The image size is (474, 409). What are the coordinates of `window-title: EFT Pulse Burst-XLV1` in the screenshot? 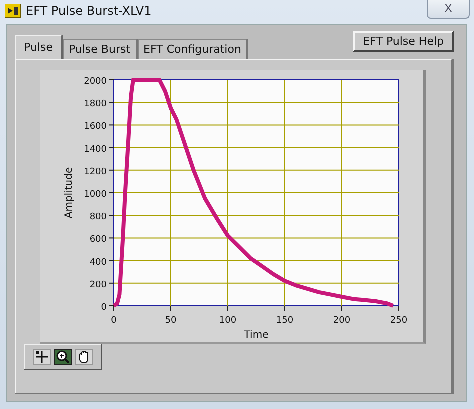 It's located at (89, 11).